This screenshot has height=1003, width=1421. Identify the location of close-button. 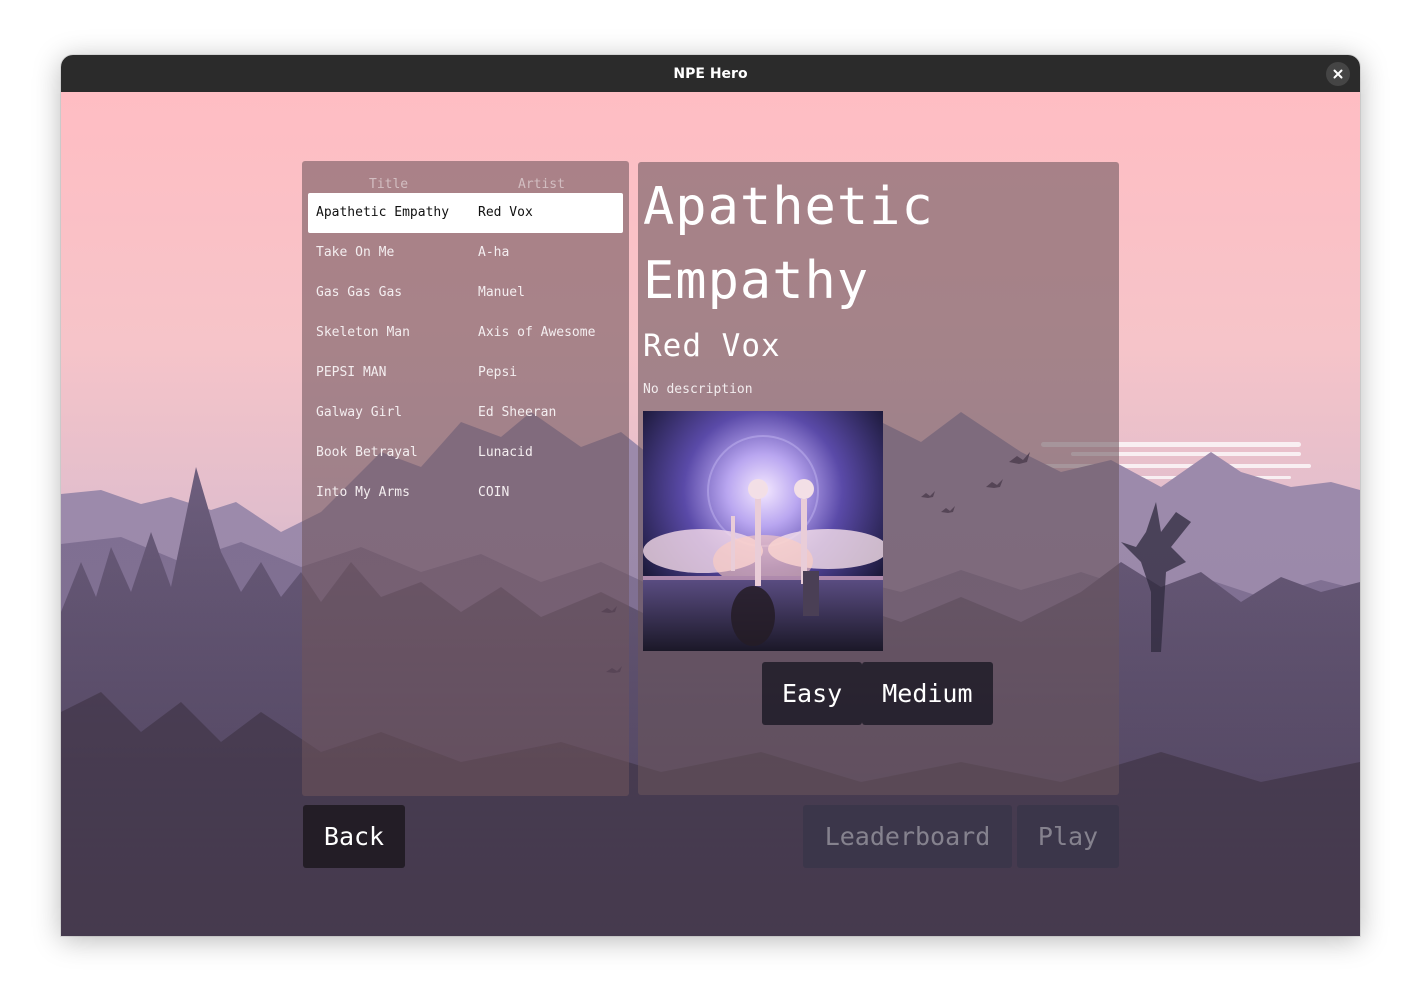
(1338, 74).